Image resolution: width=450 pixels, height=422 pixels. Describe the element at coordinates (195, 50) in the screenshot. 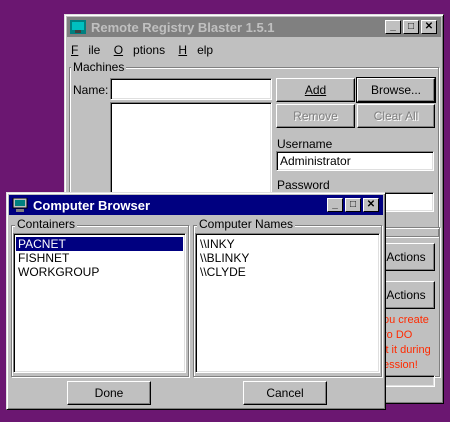

I see `menu-help: Help` at that location.